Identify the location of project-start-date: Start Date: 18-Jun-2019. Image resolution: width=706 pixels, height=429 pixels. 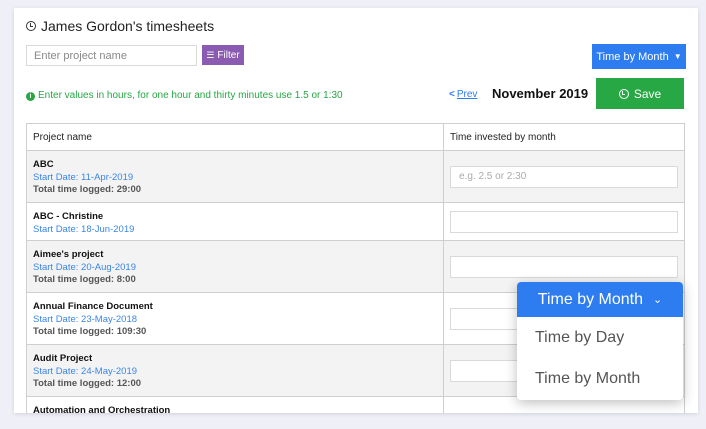
(84, 229).